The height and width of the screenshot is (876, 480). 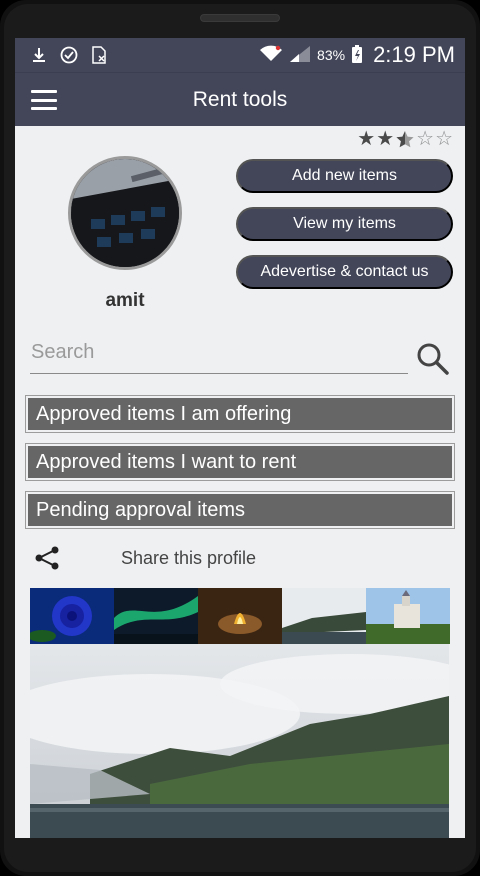 I want to click on app-title: Rent tools, so click(x=240, y=99).